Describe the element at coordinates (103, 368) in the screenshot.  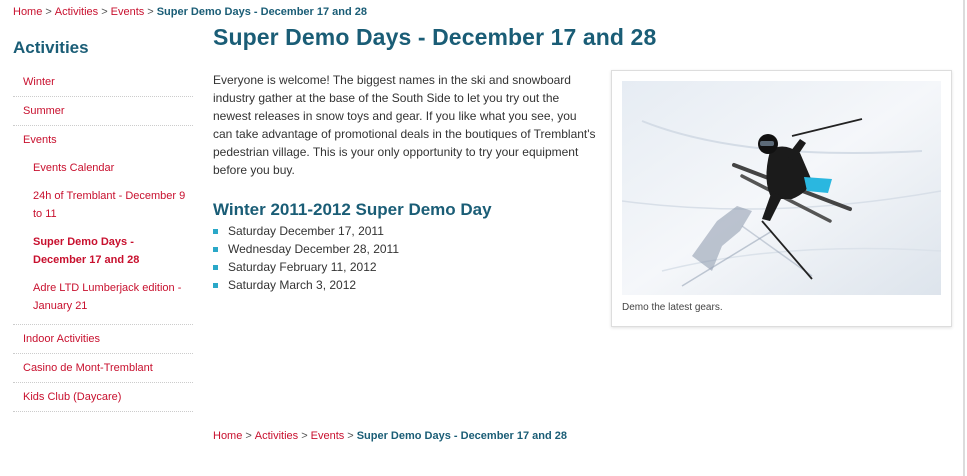
I see `sidebar-item-casino: Casino de Mont-Tremblant` at that location.